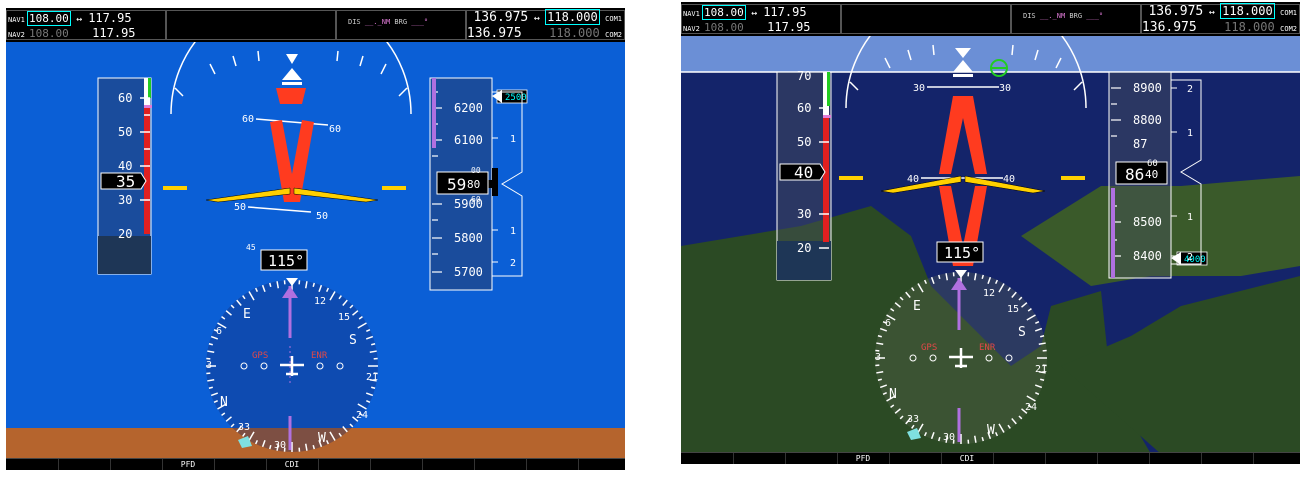  I want to click on altitude-value-tens: 40, so click(1151, 174).